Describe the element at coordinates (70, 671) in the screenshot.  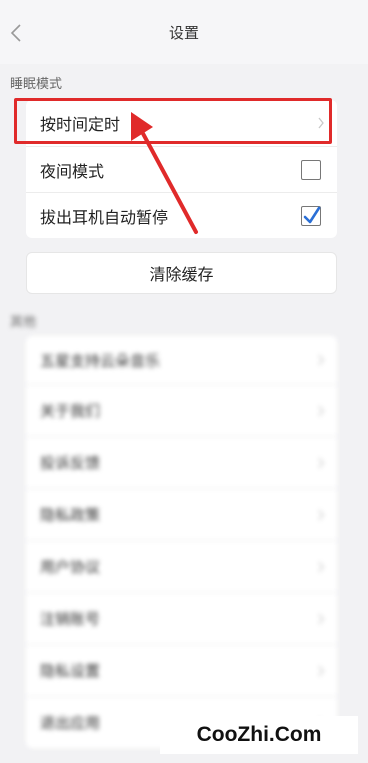
I see `other-row-label: 隐私设置` at that location.